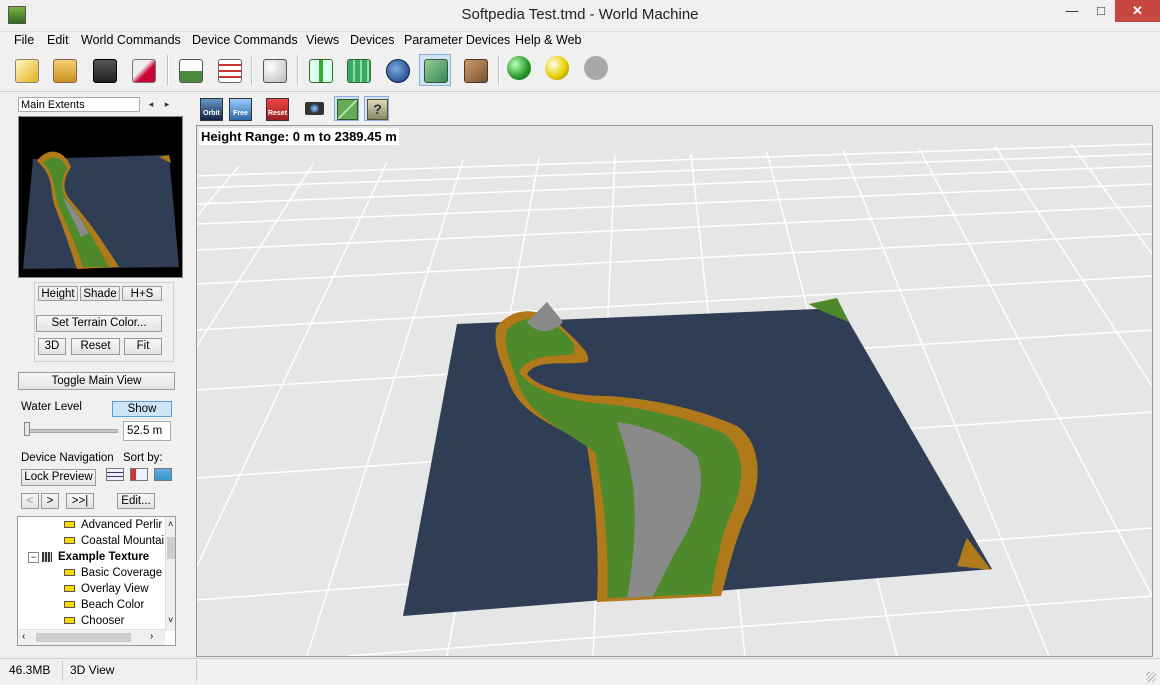 The height and width of the screenshot is (685, 1160). Describe the element at coordinates (1151, 677) in the screenshot. I see `resize-grip-icon` at that location.